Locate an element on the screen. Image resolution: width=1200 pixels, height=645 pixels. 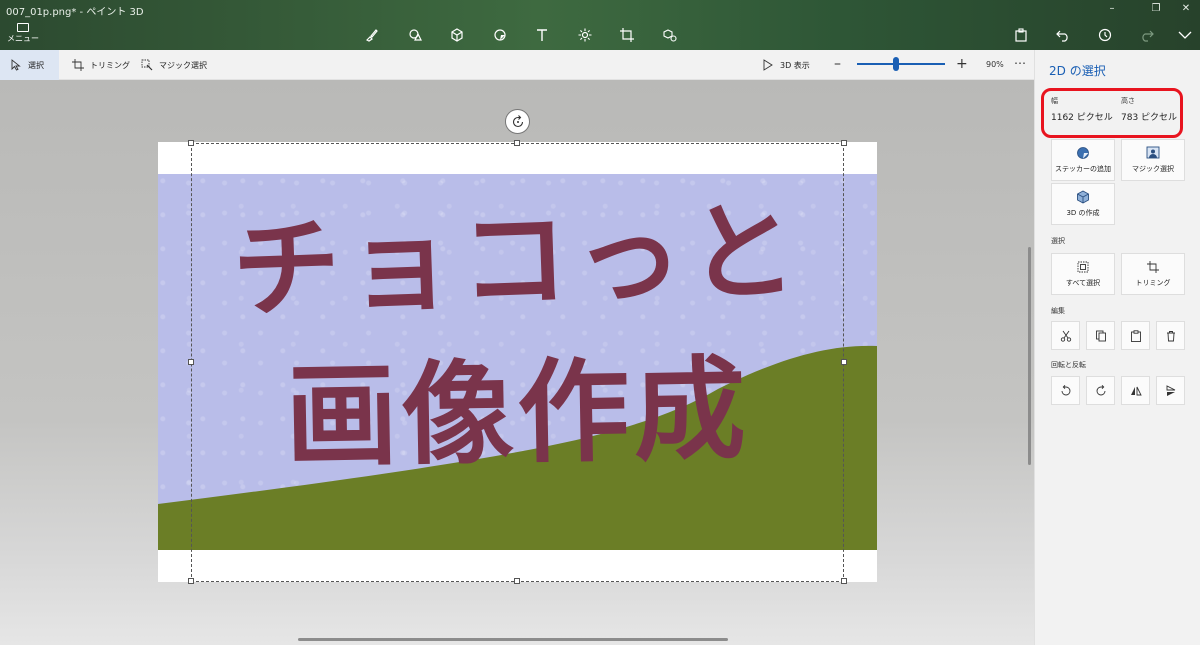
zoom-slider-thumb is located at coordinates (896, 64).